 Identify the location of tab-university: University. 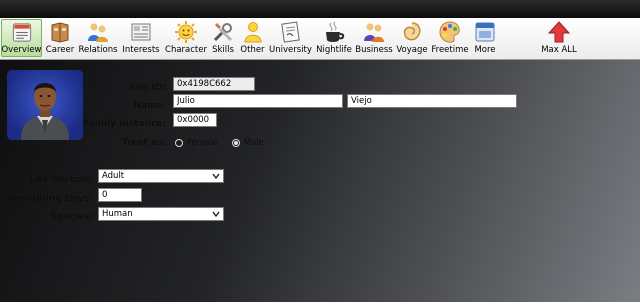
(290, 38).